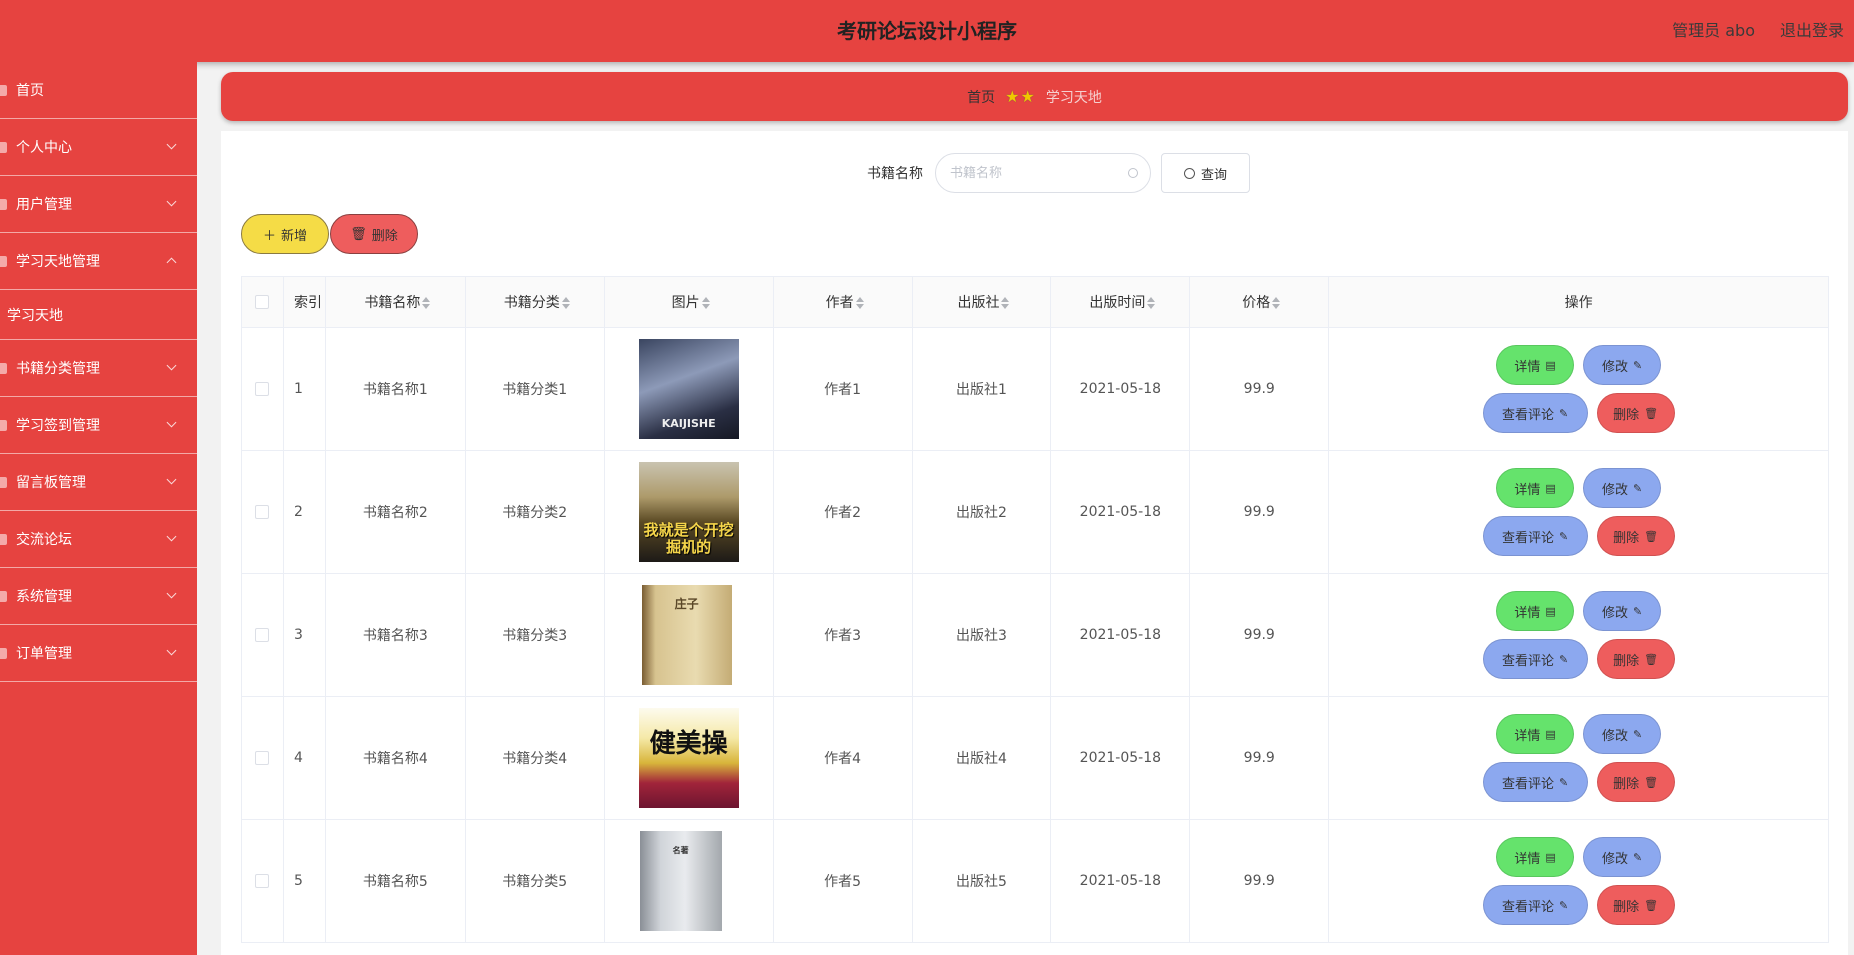  What do you see at coordinates (688, 302) in the screenshot?
I see `column-header-image: 图片` at bounding box center [688, 302].